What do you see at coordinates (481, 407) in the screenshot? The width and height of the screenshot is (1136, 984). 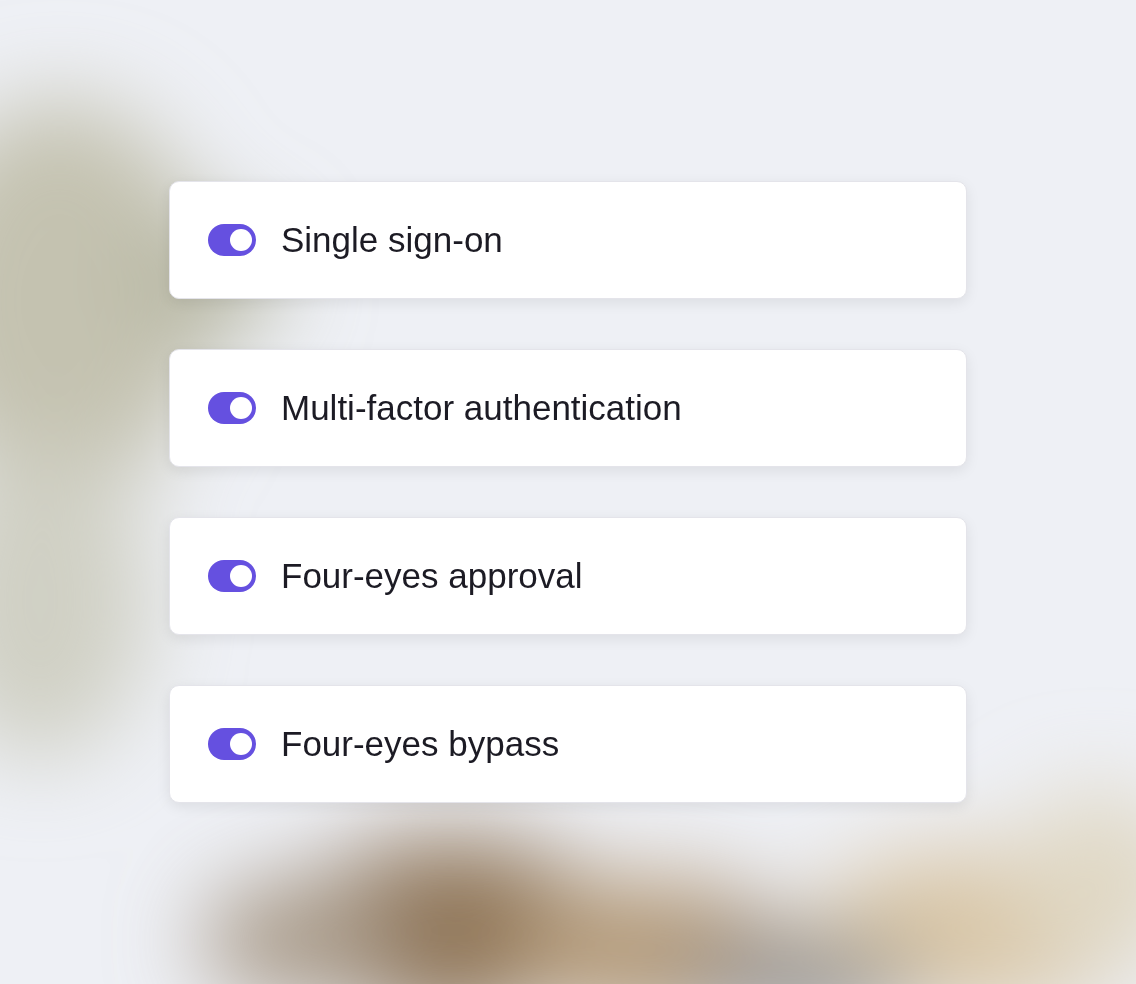 I see `setting-label: Multi-factor authentication` at bounding box center [481, 407].